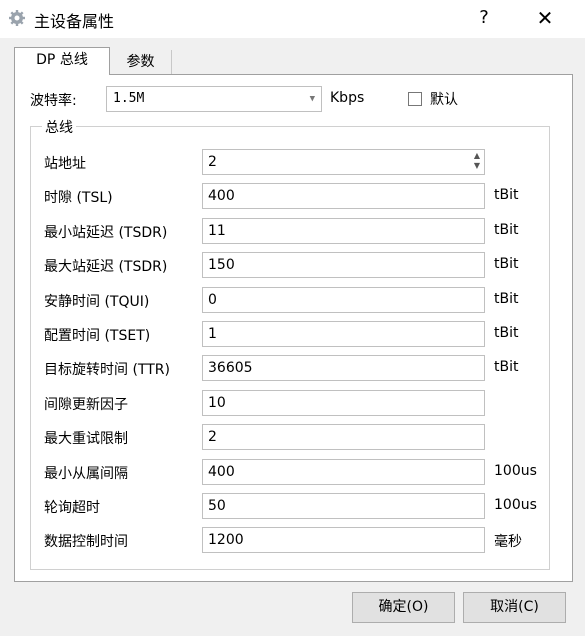  What do you see at coordinates (107, 370) in the screenshot?
I see `param-label: 目标旋转时间 (TTR)` at bounding box center [107, 370].